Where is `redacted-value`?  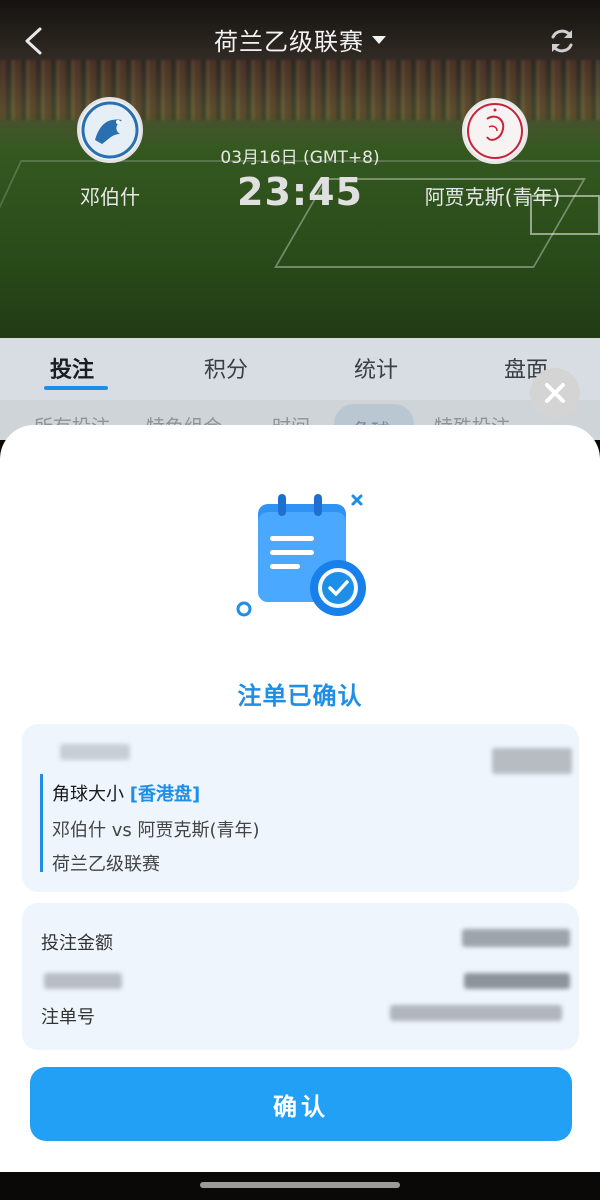 redacted-value is located at coordinates (517, 981).